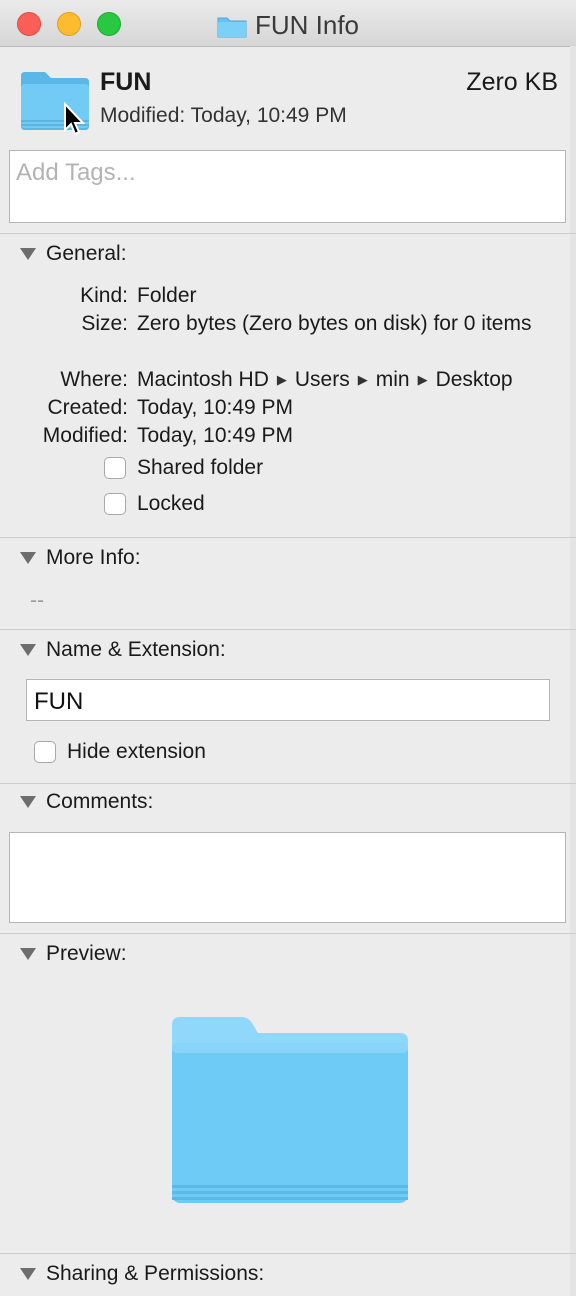  I want to click on section-general-header: General:, so click(73, 254).